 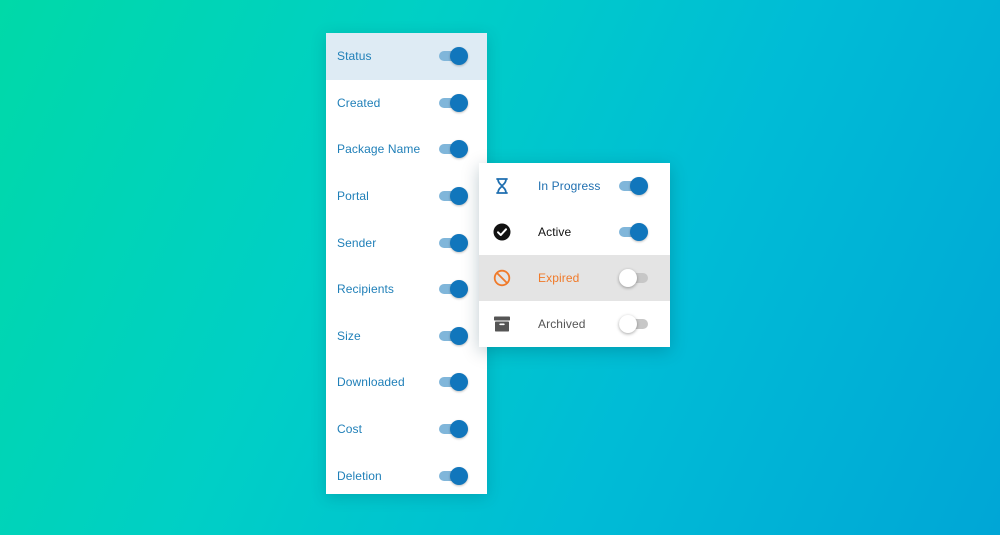 I want to click on column-toggle-status, so click(x=454, y=56).